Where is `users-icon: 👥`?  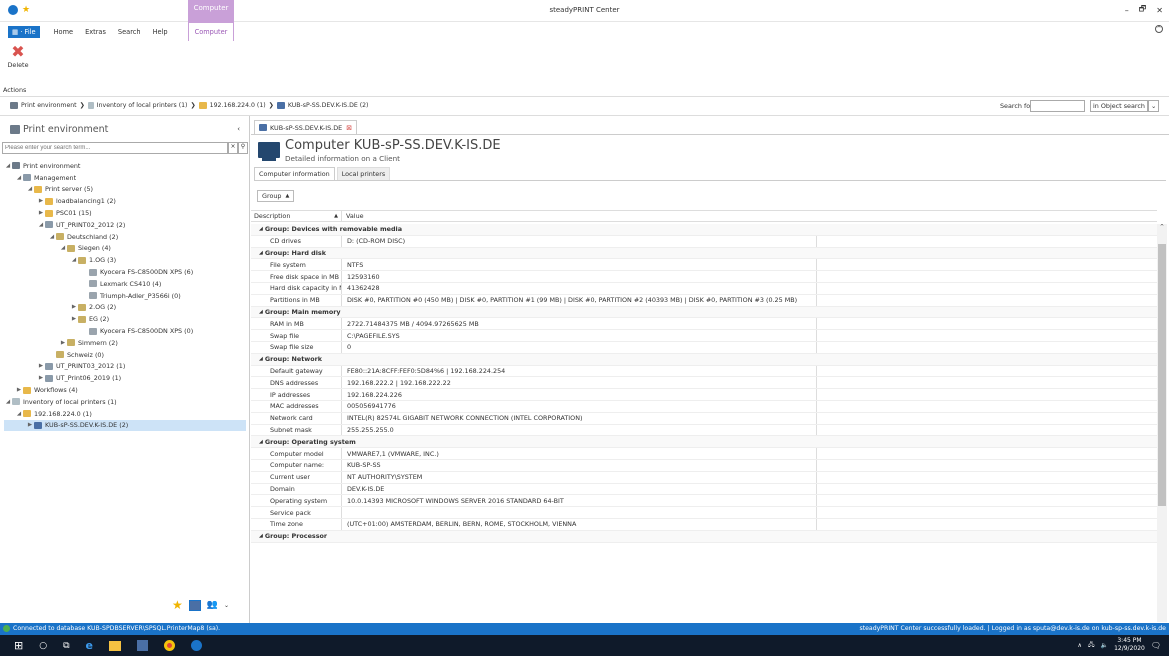
users-icon: 👥 is located at coordinates (212, 605).